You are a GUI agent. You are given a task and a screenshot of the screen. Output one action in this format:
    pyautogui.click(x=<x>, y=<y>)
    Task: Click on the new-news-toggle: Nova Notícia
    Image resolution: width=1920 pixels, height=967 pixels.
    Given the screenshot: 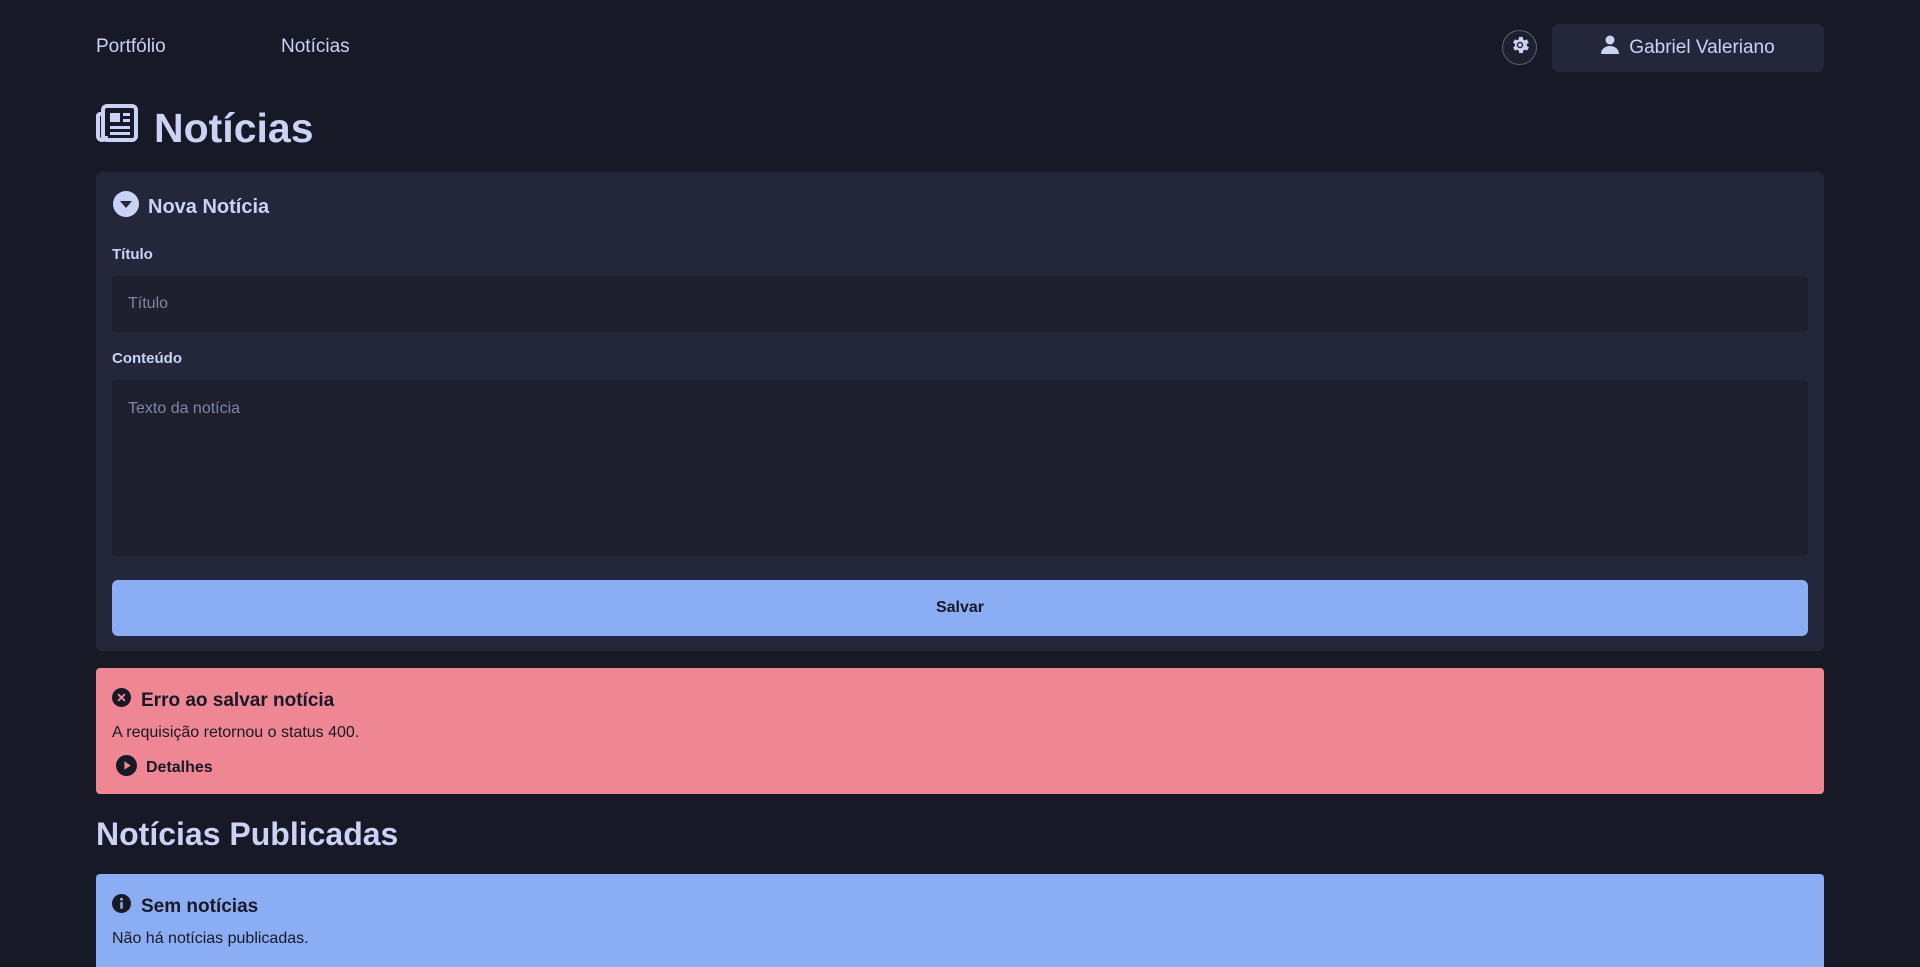 What is the action you would take?
    pyautogui.click(x=190, y=207)
    